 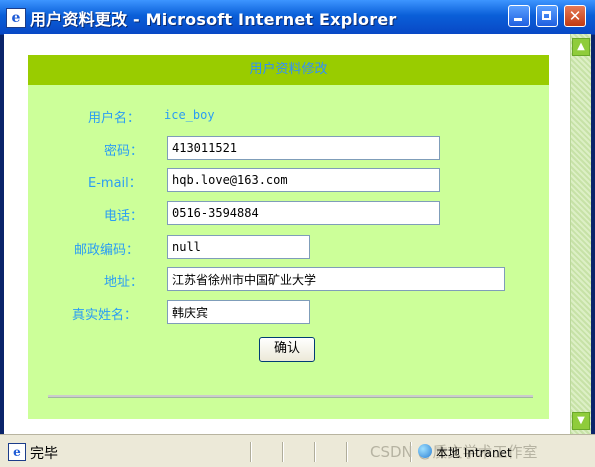 I want to click on address-row: 地址：, so click(x=288, y=280).